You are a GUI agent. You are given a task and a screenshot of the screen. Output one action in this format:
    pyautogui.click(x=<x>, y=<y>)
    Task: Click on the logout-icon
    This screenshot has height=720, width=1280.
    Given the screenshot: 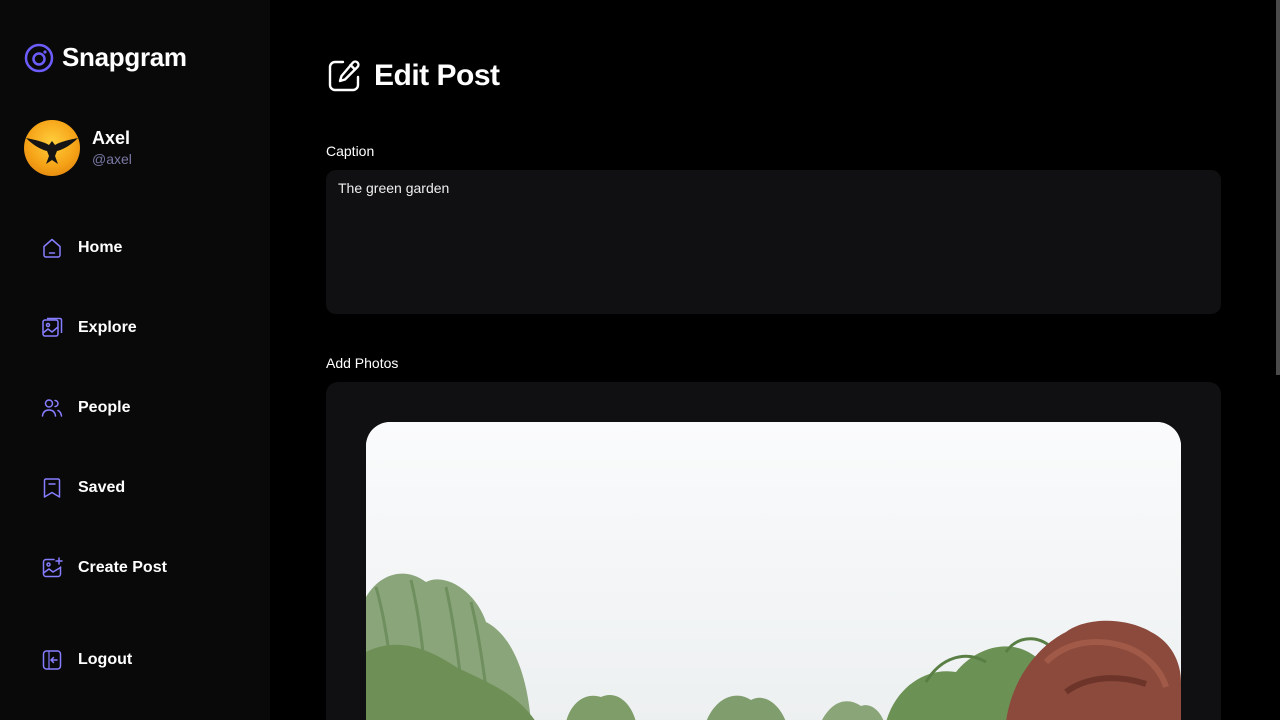 What is the action you would take?
    pyautogui.click(x=52, y=660)
    